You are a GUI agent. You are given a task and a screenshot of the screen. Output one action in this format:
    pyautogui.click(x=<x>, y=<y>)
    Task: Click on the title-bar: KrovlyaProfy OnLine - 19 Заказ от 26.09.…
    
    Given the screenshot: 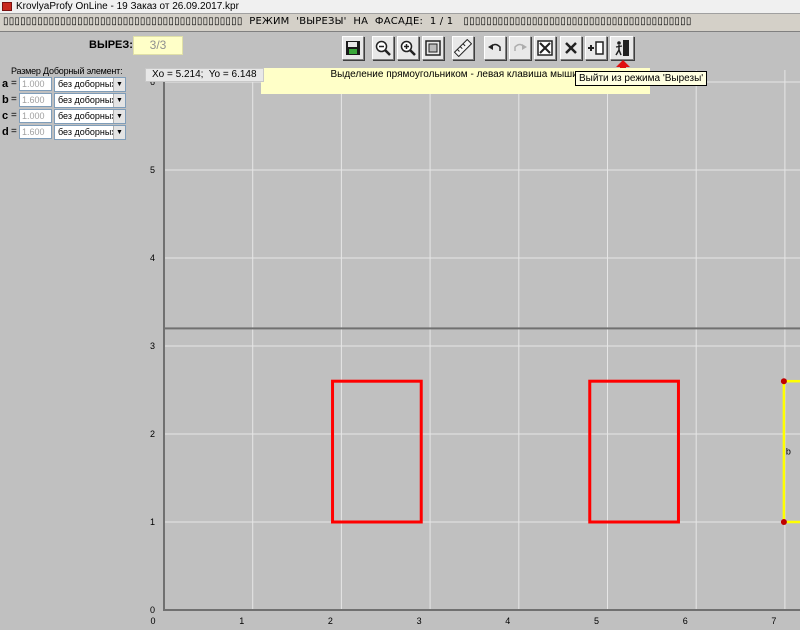 What is the action you would take?
    pyautogui.click(x=400, y=7)
    